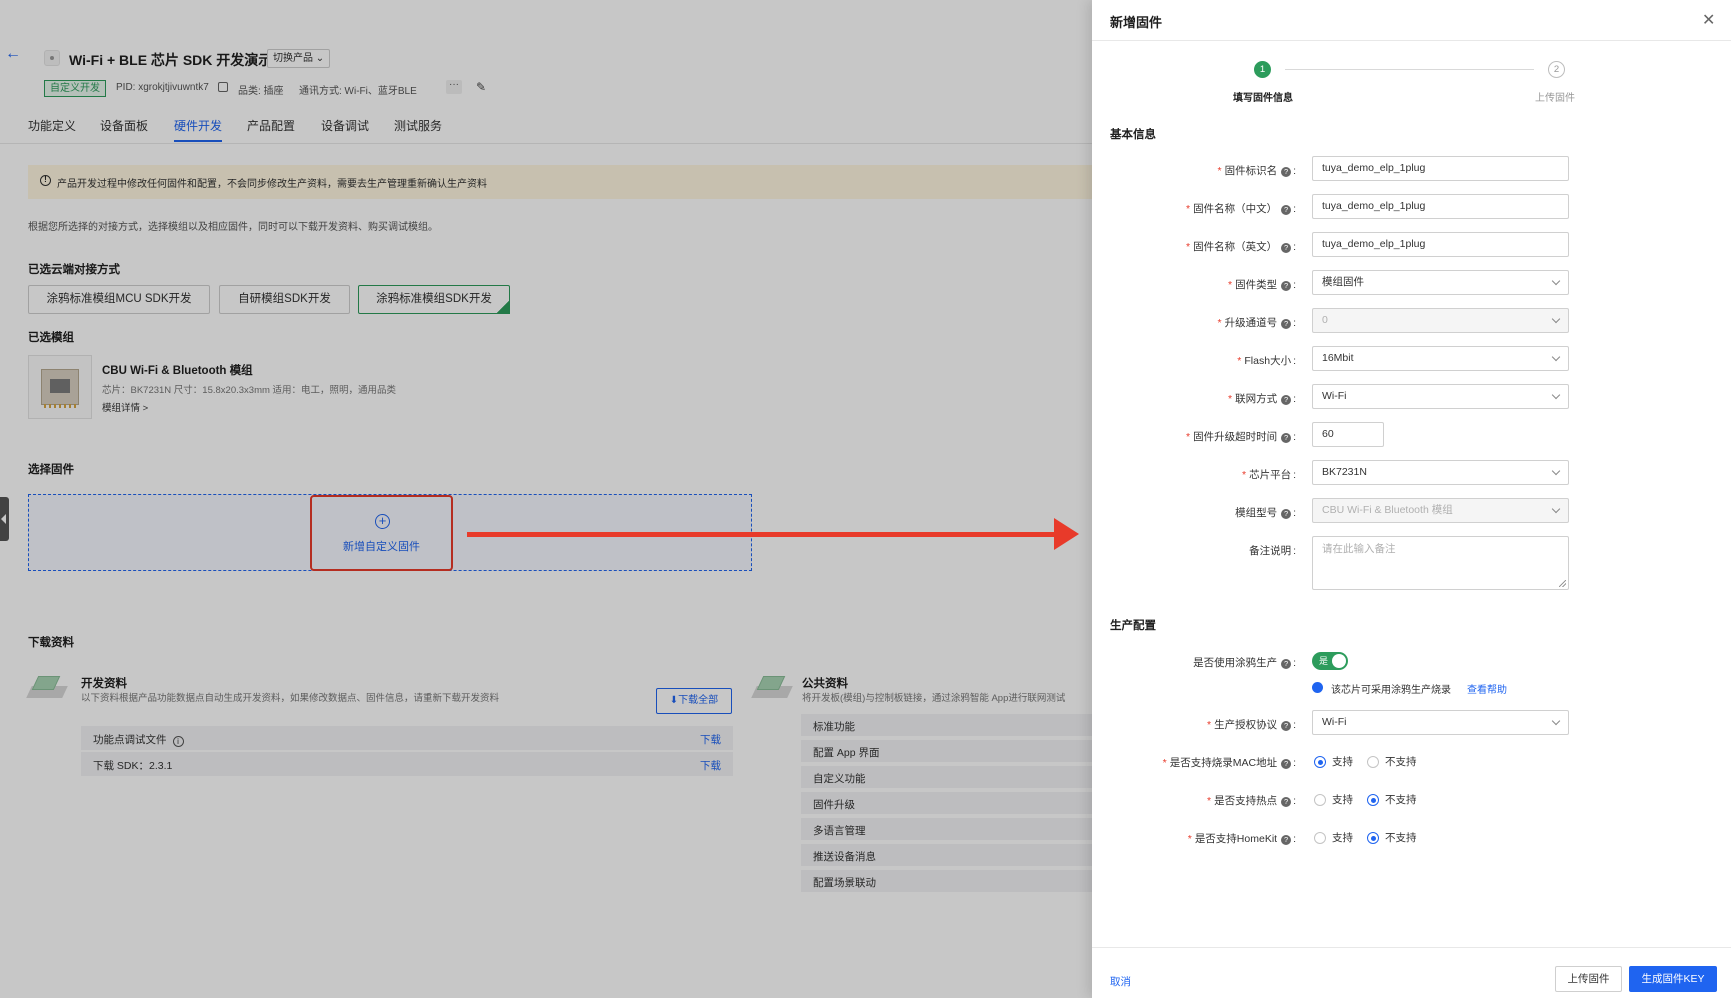 This screenshot has width=1731, height=998. I want to click on annotation-arrow-line, so click(763, 534).